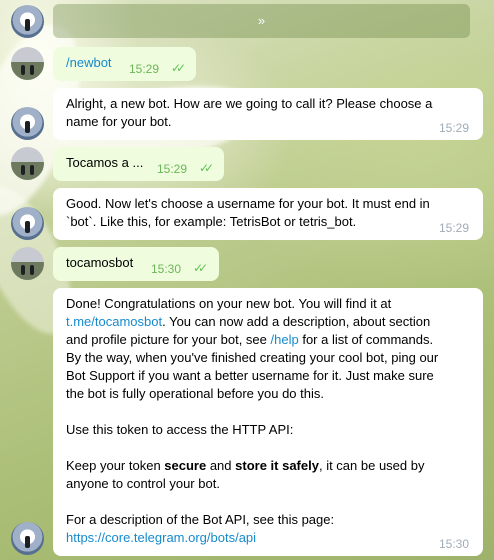 Image resolution: width=494 pixels, height=560 pixels. Describe the element at coordinates (285, 339) in the screenshot. I see `help-command-link: /help` at that location.